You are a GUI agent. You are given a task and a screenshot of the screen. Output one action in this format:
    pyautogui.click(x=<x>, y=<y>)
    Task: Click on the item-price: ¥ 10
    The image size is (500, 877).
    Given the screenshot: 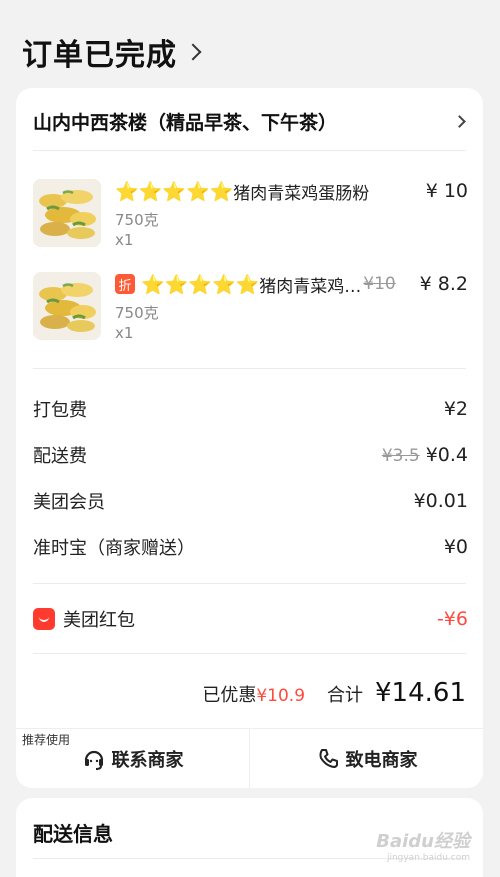 What is the action you would take?
    pyautogui.click(x=446, y=191)
    